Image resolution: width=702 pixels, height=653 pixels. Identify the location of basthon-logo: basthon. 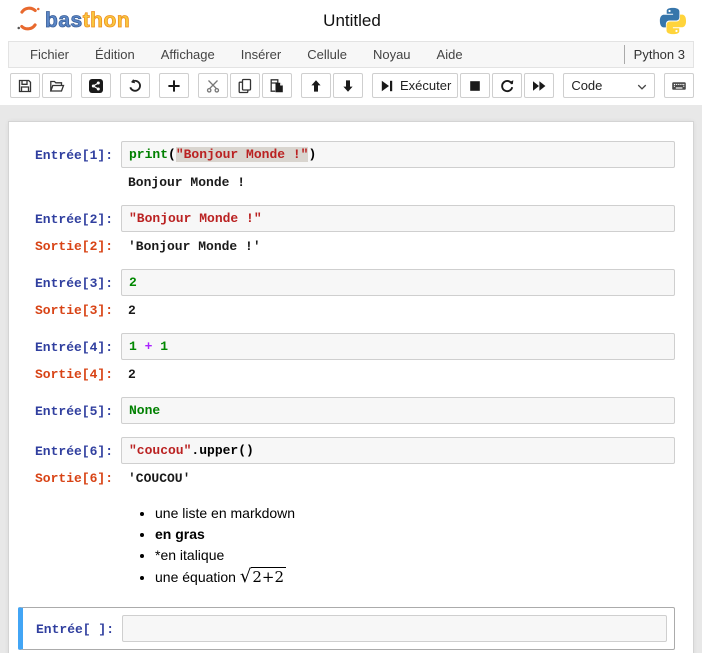
(91, 21).